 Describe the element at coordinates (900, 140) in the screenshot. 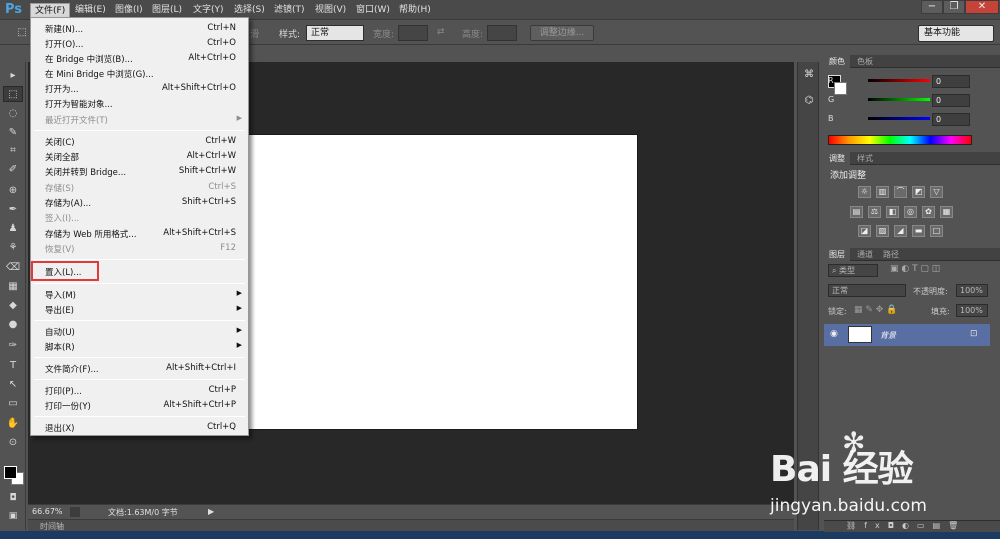

I see `color-spectrum` at that location.